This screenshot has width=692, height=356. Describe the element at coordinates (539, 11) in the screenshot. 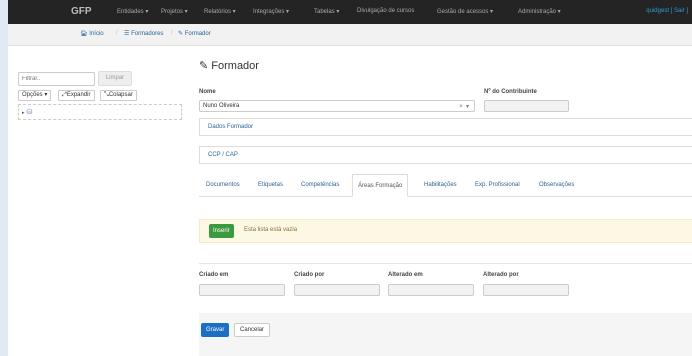

I see `nav-administracao: Administração ▾` at that location.